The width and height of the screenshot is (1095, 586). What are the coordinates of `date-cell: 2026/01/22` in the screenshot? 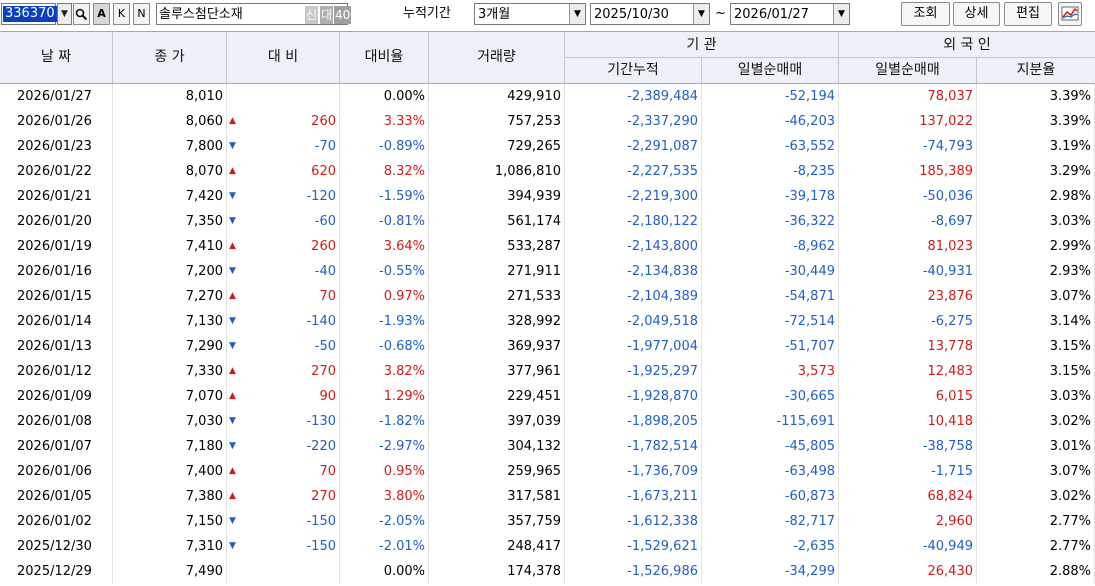 It's located at (56, 171).